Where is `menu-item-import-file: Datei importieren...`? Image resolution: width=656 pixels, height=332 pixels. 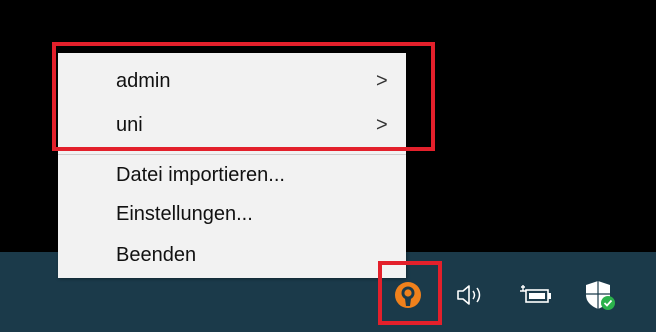 menu-item-import-file: Datei importieren... is located at coordinates (232, 175).